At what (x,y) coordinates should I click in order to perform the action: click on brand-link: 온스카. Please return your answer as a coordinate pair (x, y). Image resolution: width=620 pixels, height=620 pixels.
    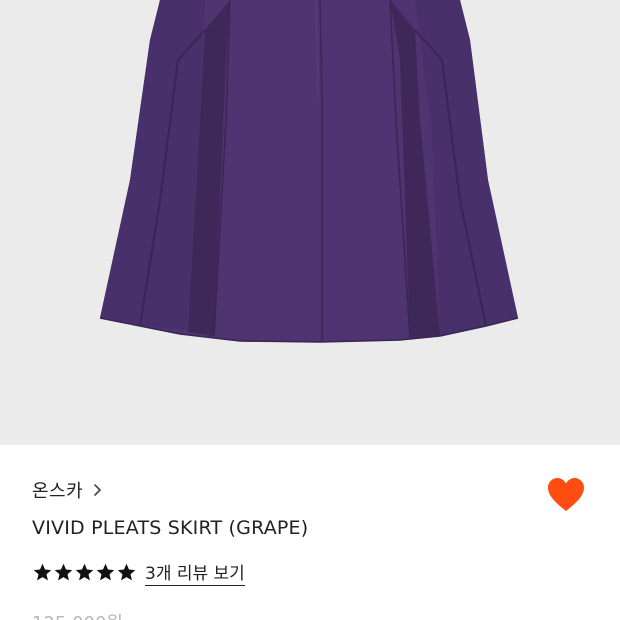
    Looking at the image, I should click on (68, 490).